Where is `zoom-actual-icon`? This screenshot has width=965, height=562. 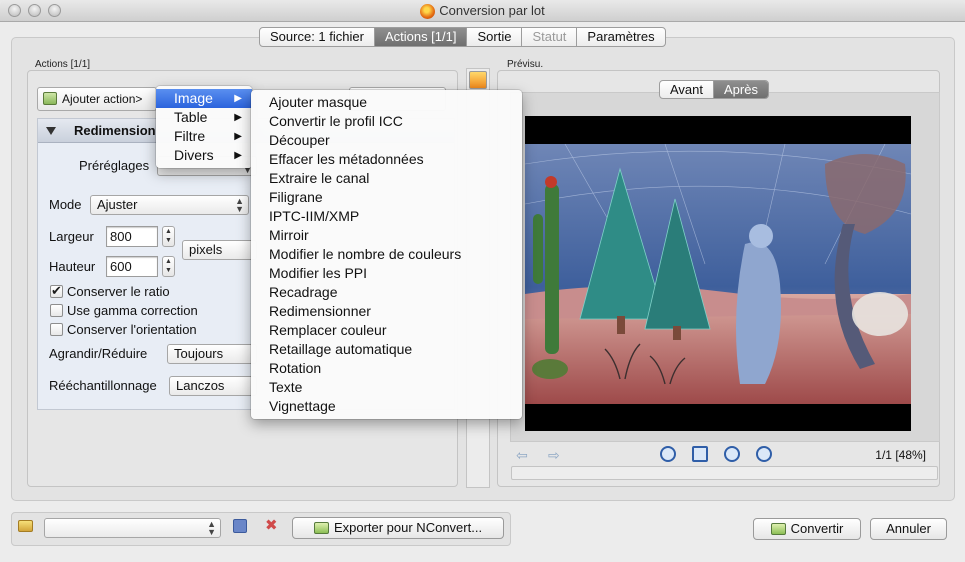 zoom-actual-icon is located at coordinates (732, 454).